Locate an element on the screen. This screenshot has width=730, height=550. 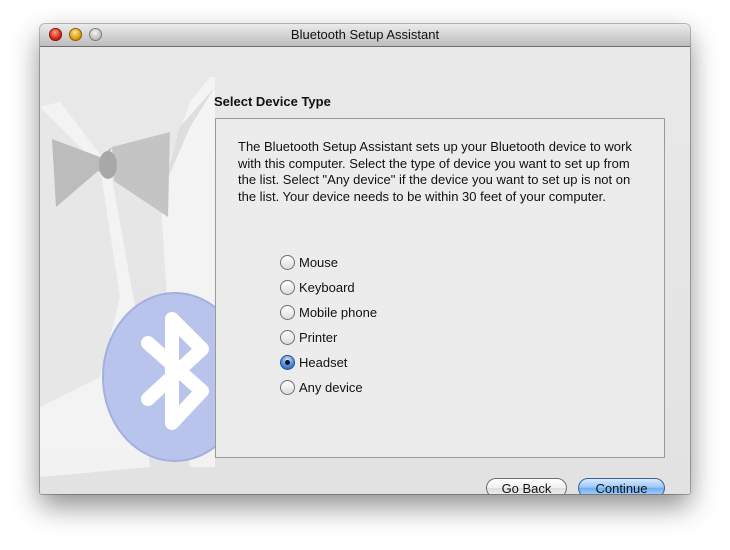
radio-label: Keyboard is located at coordinates (327, 287).